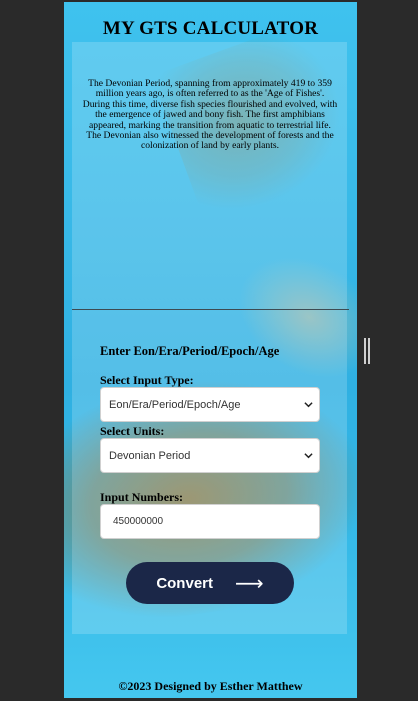  What do you see at coordinates (147, 380) in the screenshot?
I see `input-type-label: Select Input Type:` at bounding box center [147, 380].